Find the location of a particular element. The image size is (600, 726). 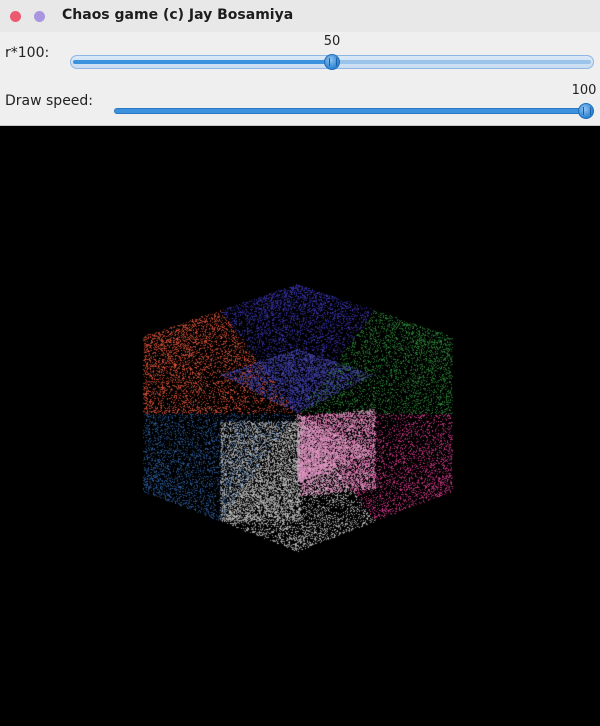

r-slider-value: 50 is located at coordinates (332, 41).